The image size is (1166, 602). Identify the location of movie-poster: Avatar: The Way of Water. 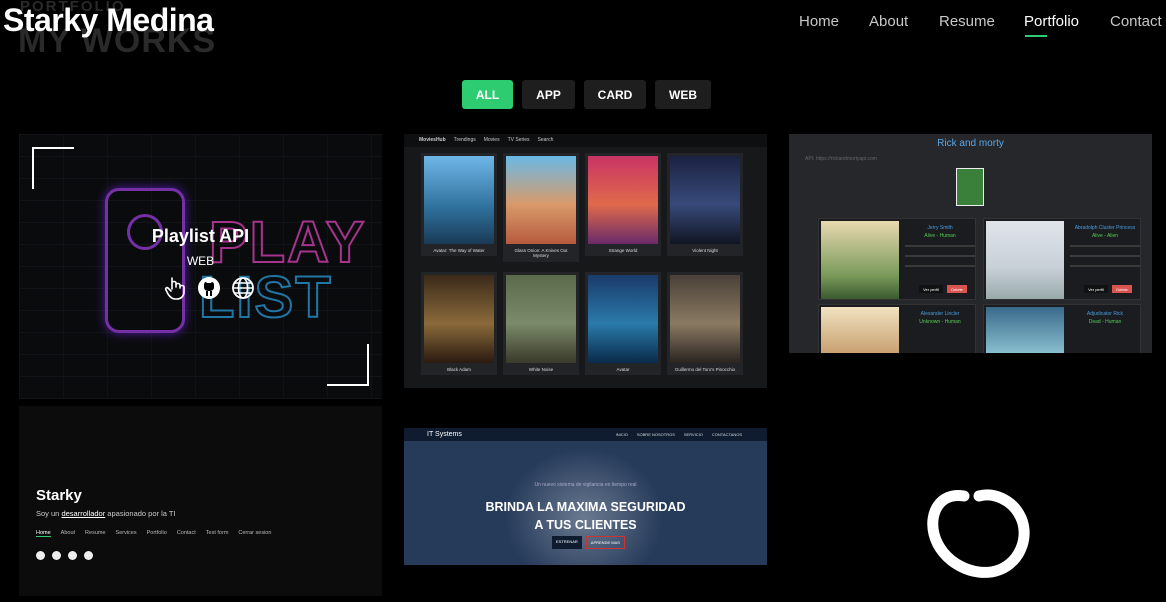
(459, 205).